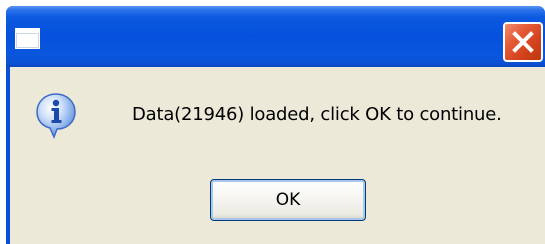 The width and height of the screenshot is (545, 244). Describe the element at coordinates (288, 200) in the screenshot. I see `ok-button: OK` at that location.